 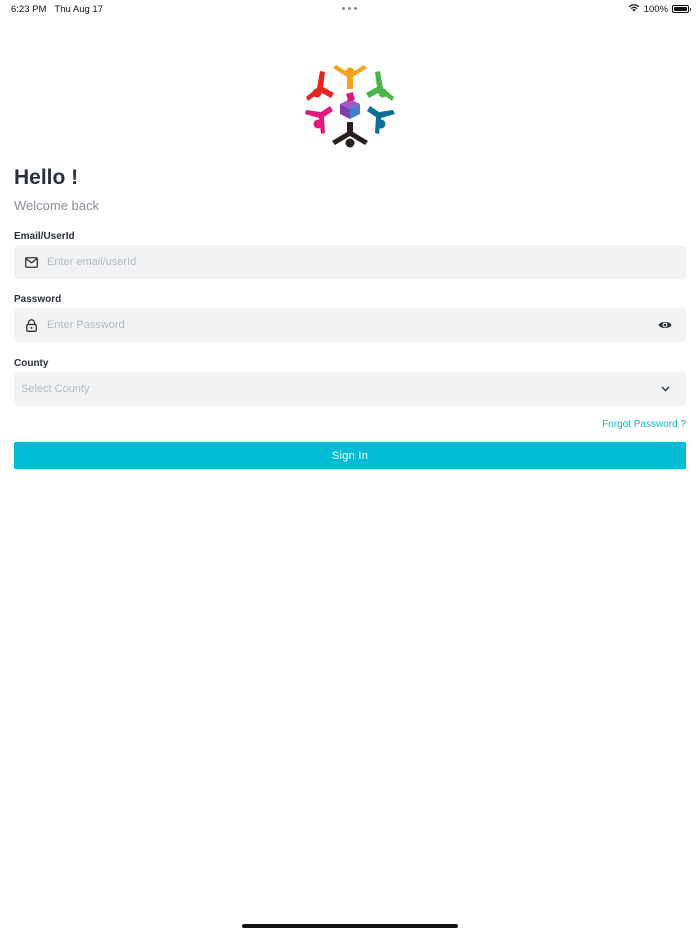 I want to click on eye-icon, so click(x=665, y=325).